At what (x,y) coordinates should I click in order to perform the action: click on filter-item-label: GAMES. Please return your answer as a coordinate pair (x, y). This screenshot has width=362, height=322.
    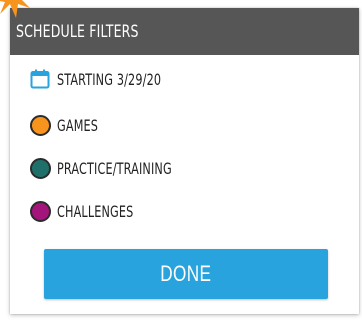
    Looking at the image, I should click on (78, 125).